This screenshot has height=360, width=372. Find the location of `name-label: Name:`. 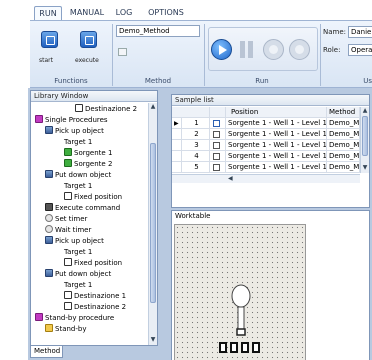

name-label: Name: is located at coordinates (335, 32).